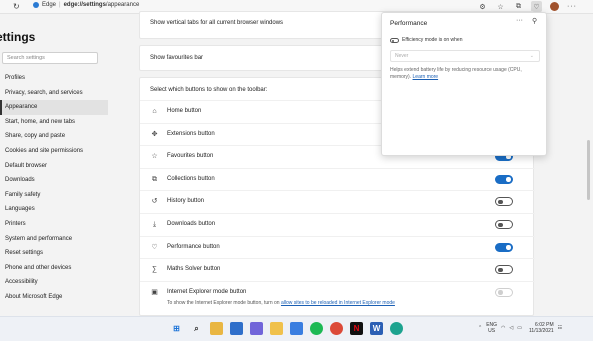 This screenshot has width=593, height=341. I want to click on math-icon: ∑, so click(154, 270).